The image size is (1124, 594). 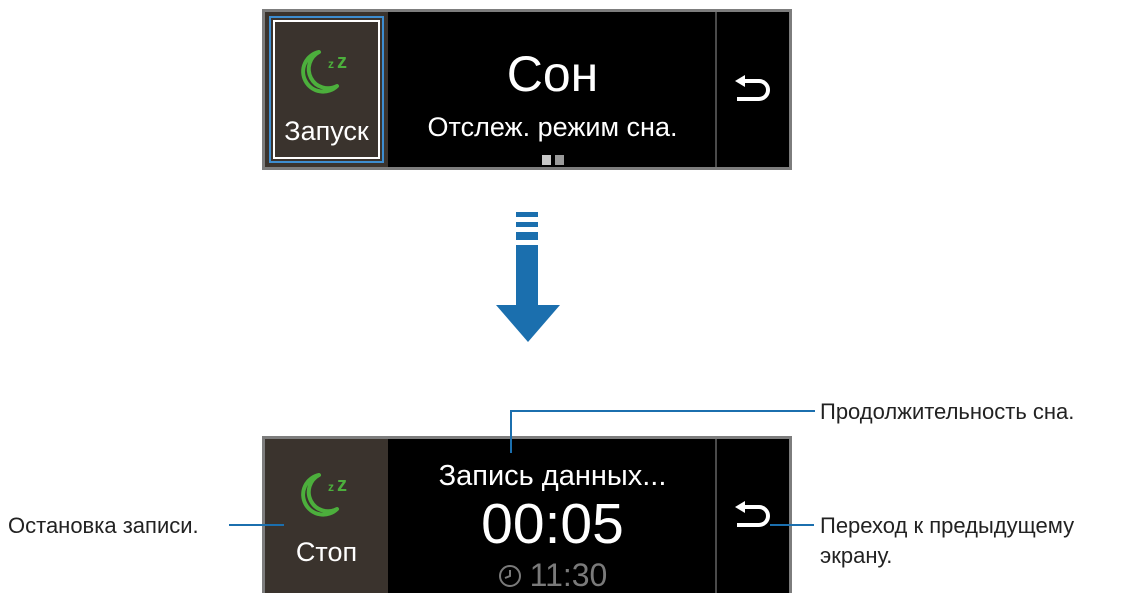 What do you see at coordinates (568, 575) in the screenshot?
I see `alarm-time: 11:30` at bounding box center [568, 575].